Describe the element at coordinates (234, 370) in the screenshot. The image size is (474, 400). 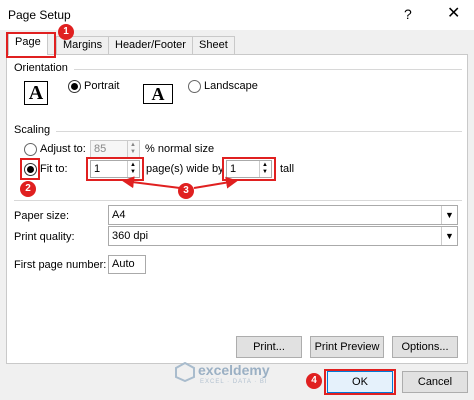
I see `watermark-logo: exceldemy` at that location.